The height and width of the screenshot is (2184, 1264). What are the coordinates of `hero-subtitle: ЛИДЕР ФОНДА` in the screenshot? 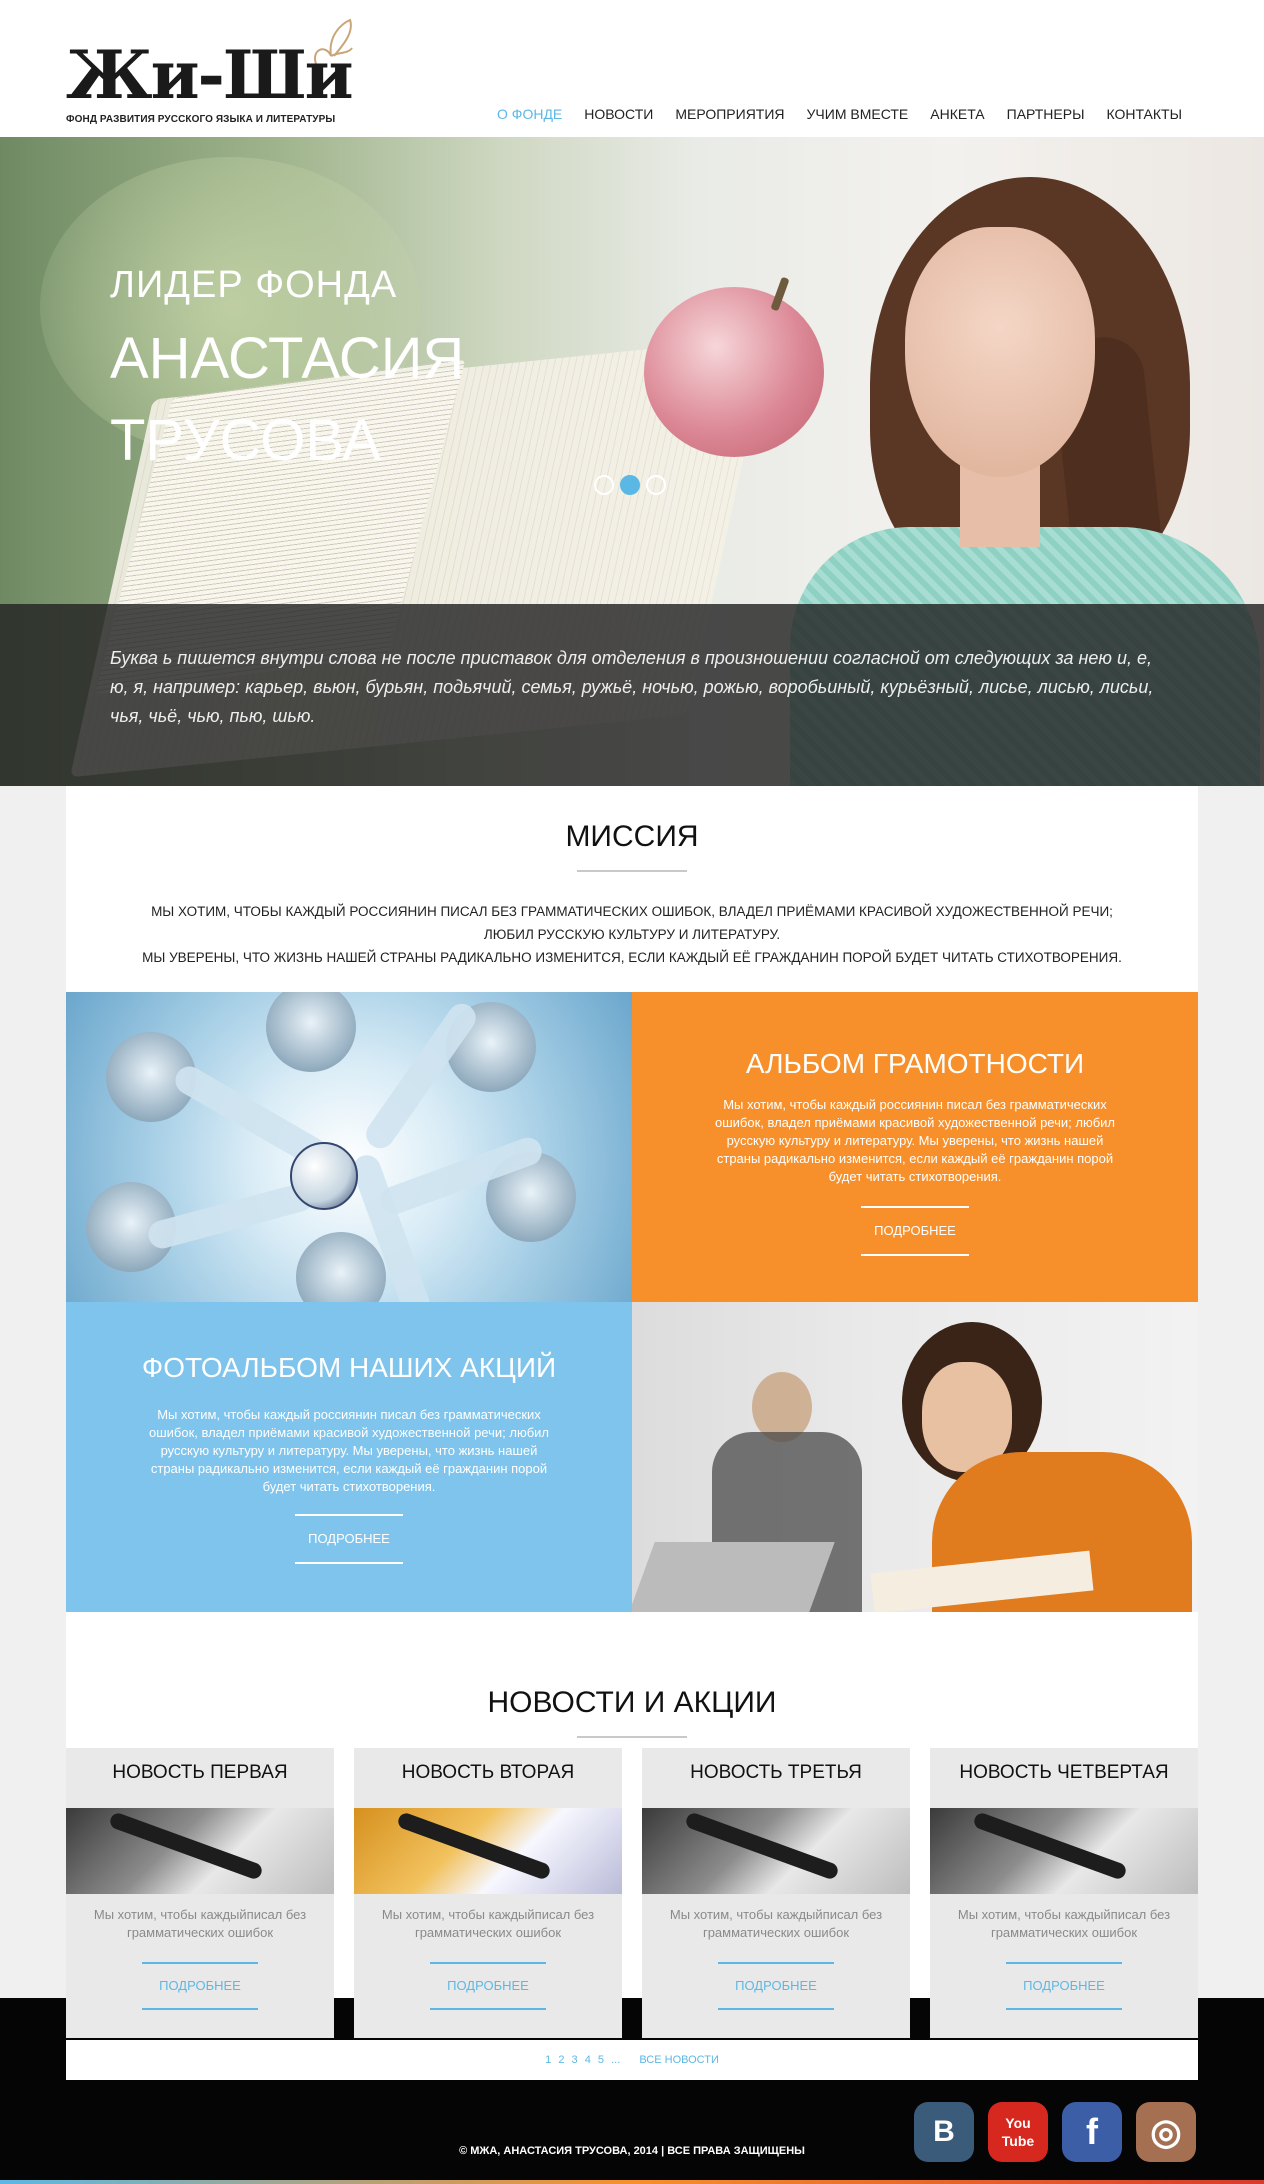 It's located at (254, 285).